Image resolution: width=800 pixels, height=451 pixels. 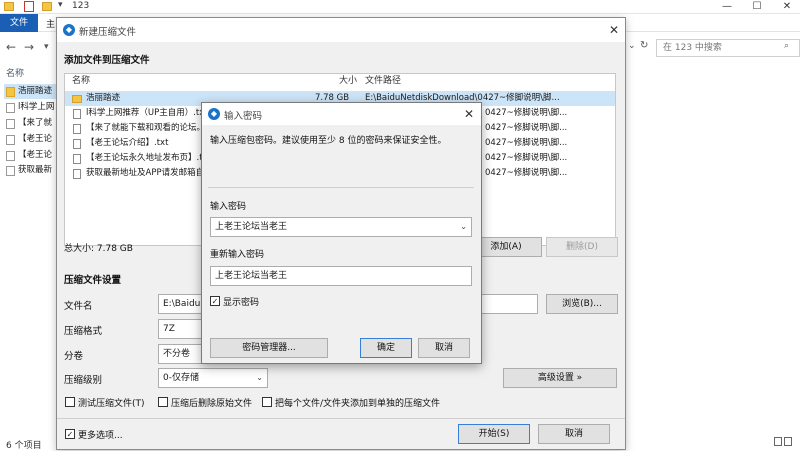 I want to click on filename-label: 文件名, so click(x=78, y=306).